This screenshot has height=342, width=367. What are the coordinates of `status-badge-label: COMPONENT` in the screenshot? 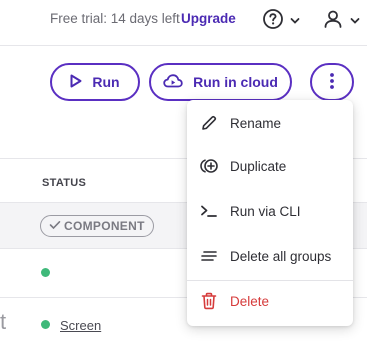 It's located at (104, 226).